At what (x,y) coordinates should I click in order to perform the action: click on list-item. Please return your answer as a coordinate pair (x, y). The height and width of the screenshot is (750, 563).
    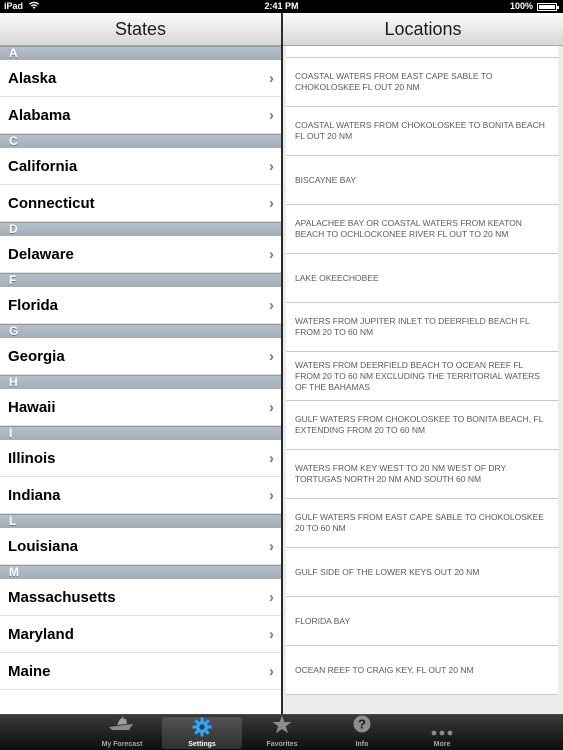
    Looking at the image, I should click on (422, 52).